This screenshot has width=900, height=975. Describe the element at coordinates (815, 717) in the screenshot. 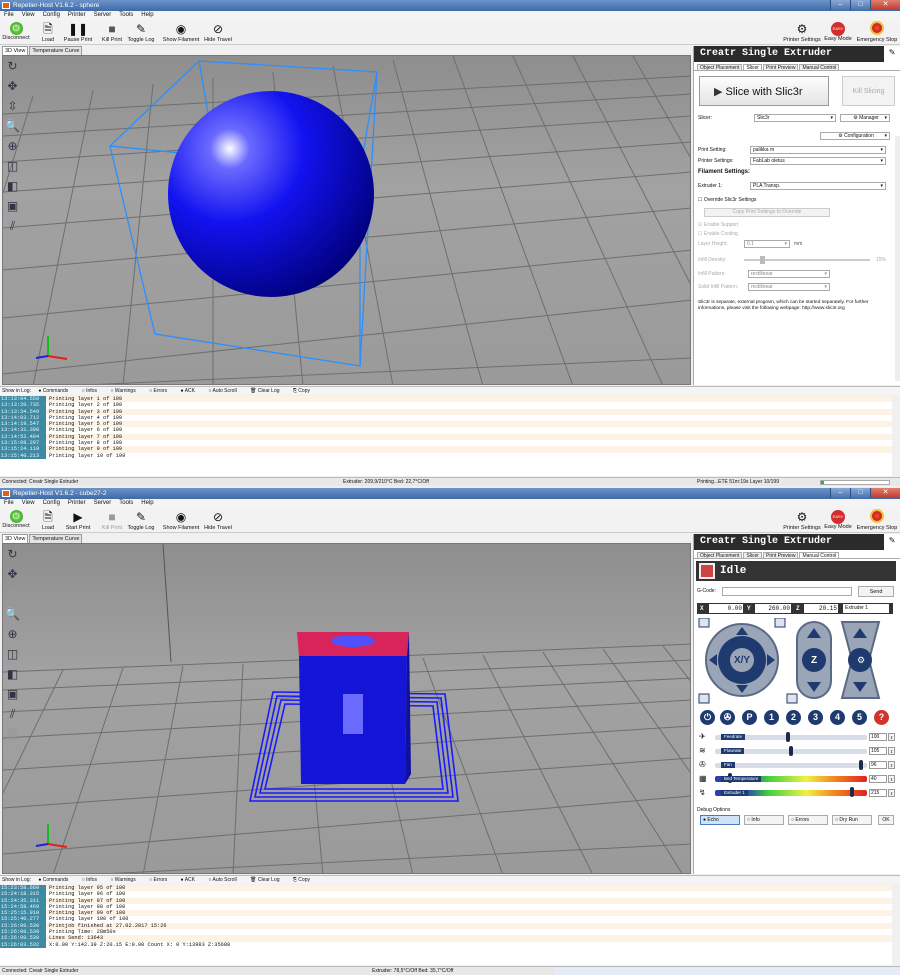

I see `macro-3-button: 3` at that location.